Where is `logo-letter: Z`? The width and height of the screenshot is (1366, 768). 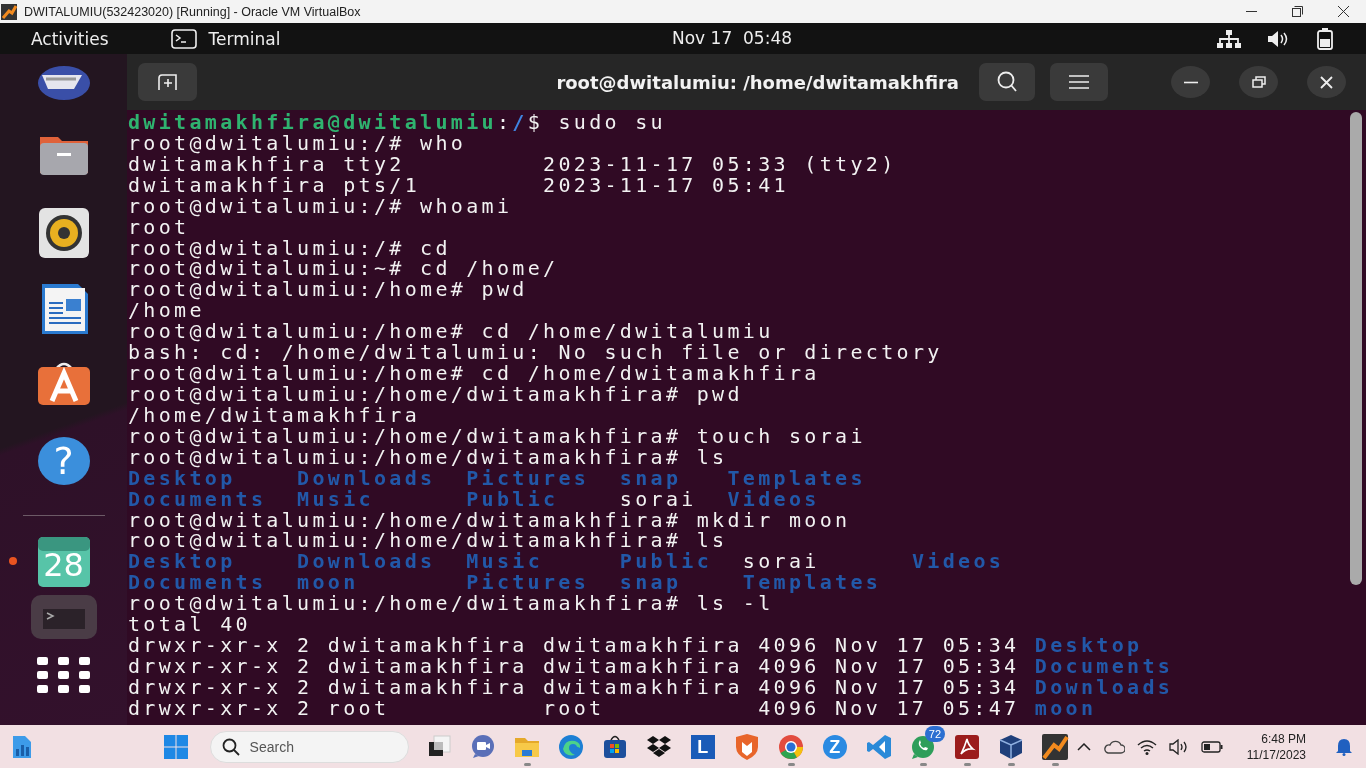
logo-letter: Z is located at coordinates (835, 746).